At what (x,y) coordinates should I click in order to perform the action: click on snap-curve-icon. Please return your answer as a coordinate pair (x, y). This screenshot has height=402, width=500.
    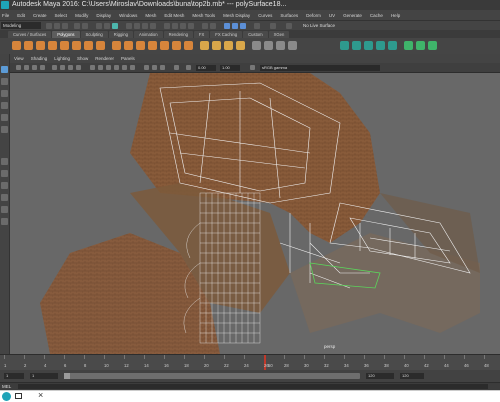
    Looking at the image, I should click on (175, 26).